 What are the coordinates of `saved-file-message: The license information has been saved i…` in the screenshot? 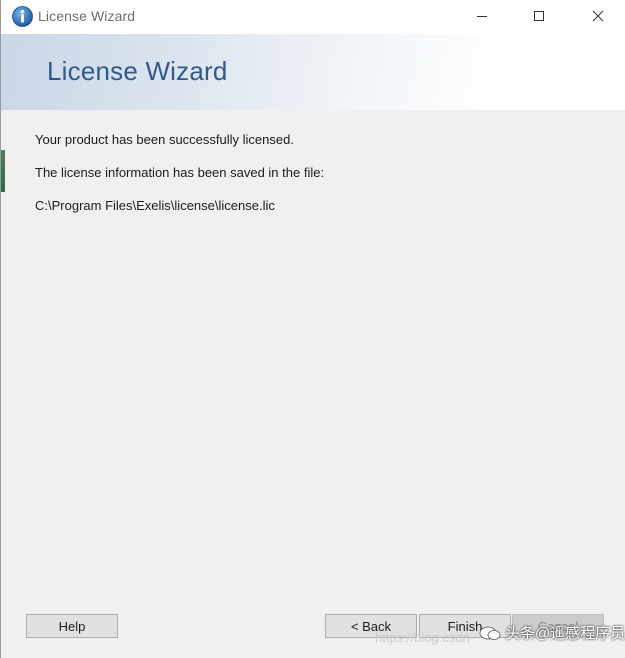 It's located at (180, 172).